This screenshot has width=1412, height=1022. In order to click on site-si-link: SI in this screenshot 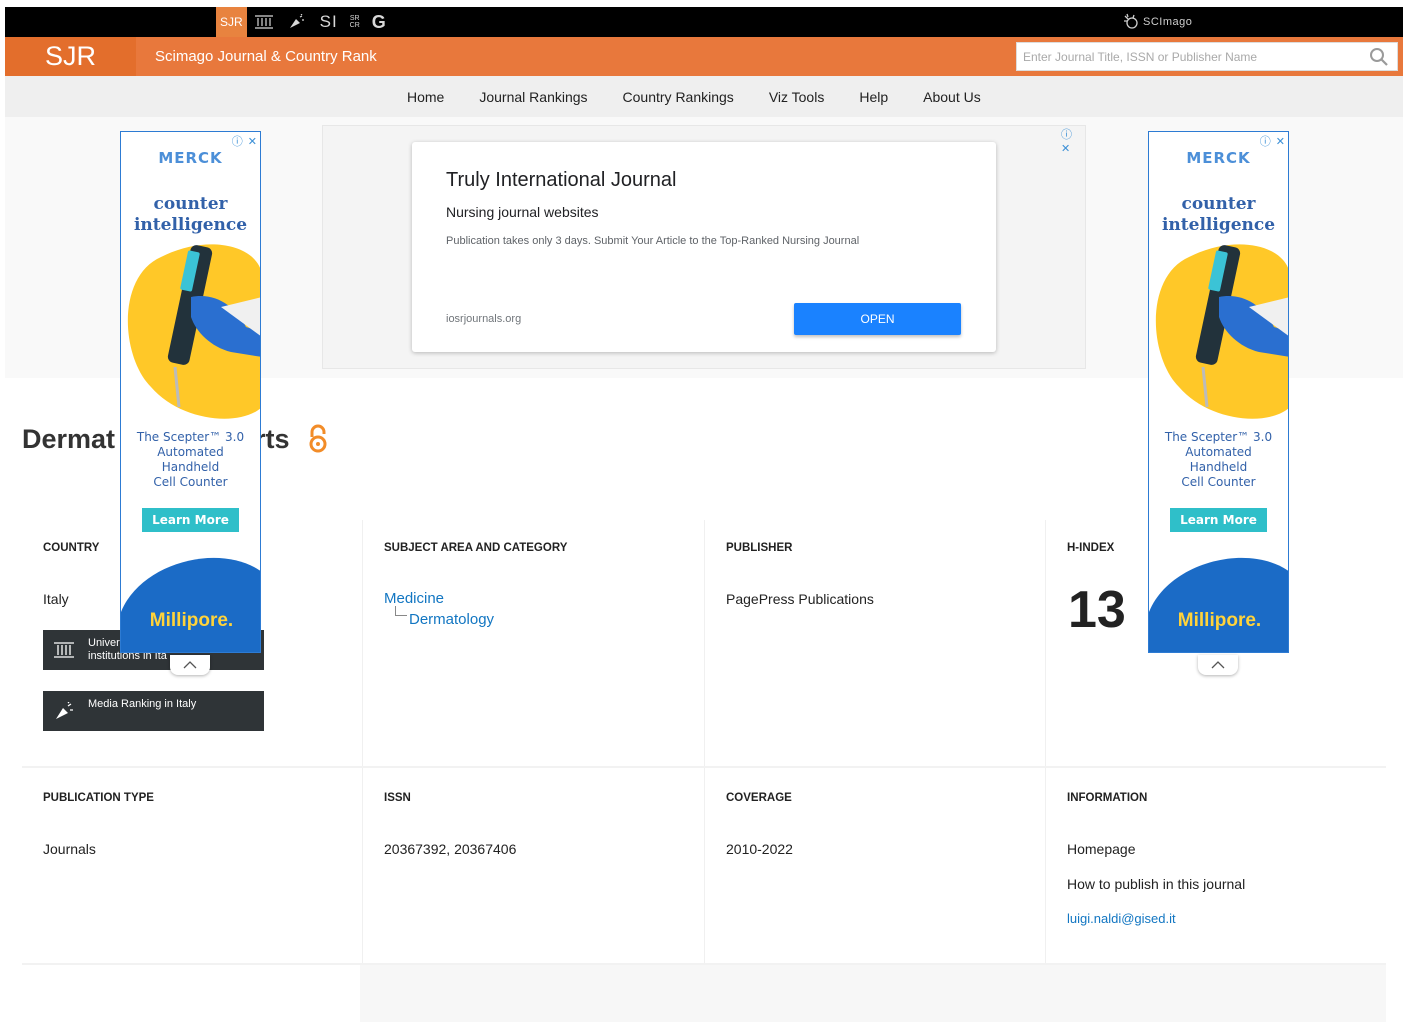, I will do `click(329, 22)`.